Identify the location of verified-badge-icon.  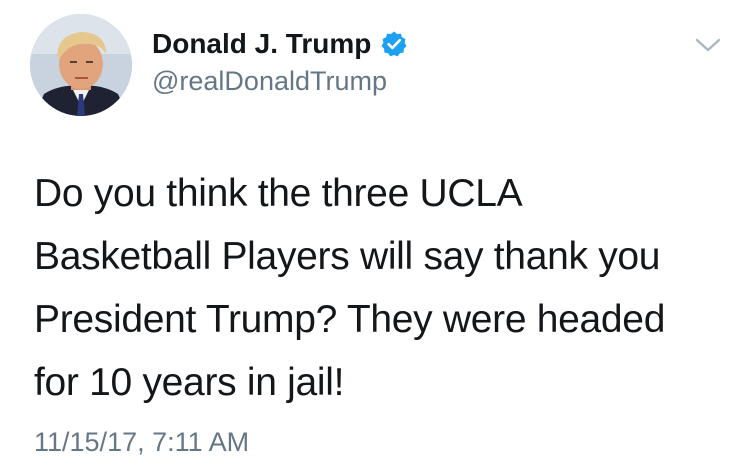
(394, 44).